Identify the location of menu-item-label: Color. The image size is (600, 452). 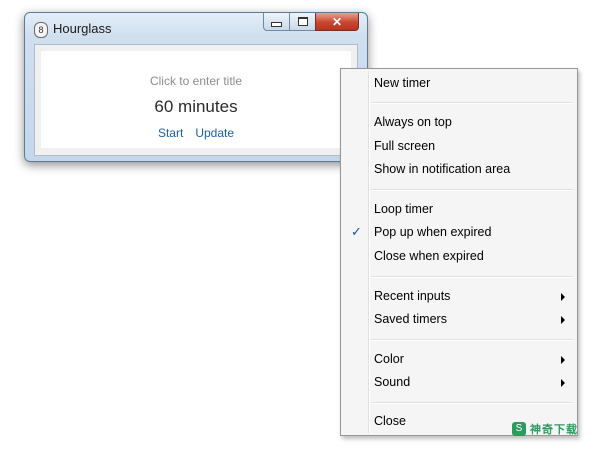
(389, 359).